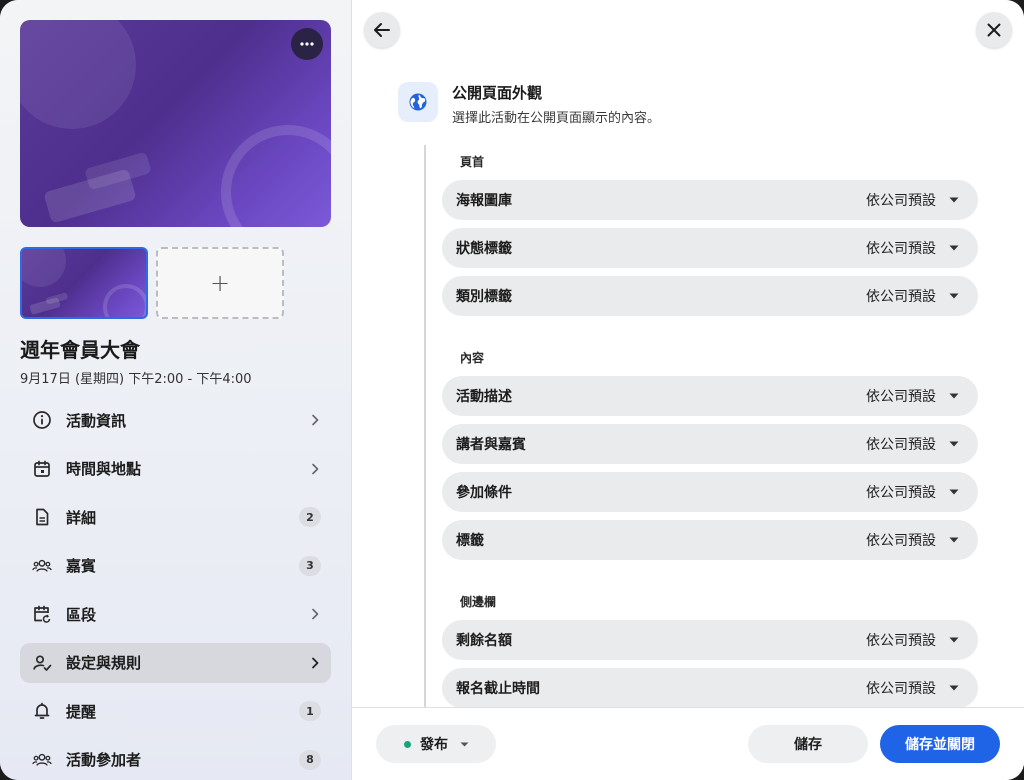 This screenshot has width=1024, height=780. Describe the element at coordinates (710, 640) in the screenshot. I see `setting-row-remaining-seats: 剩餘名額 依公司預設` at that location.